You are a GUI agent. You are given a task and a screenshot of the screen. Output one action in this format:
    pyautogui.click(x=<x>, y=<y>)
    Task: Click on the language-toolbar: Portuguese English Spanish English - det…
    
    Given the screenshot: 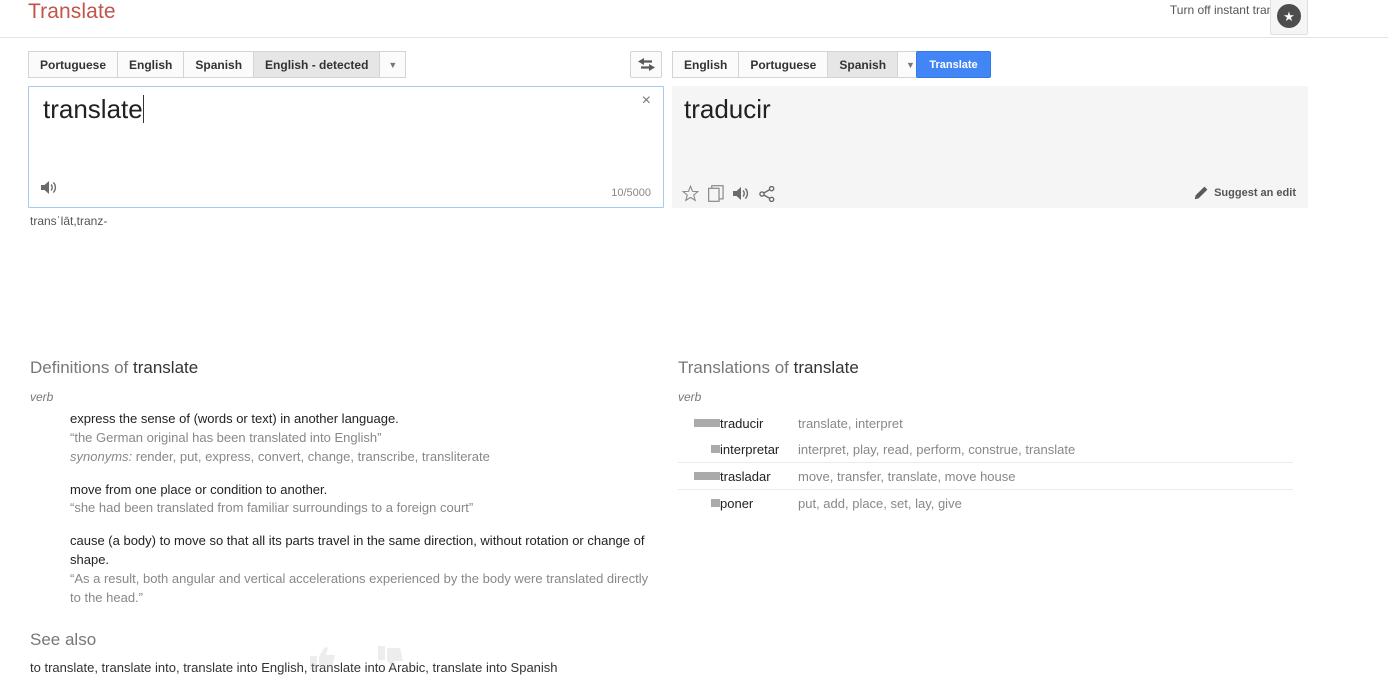 What is the action you would take?
    pyautogui.click(x=694, y=62)
    